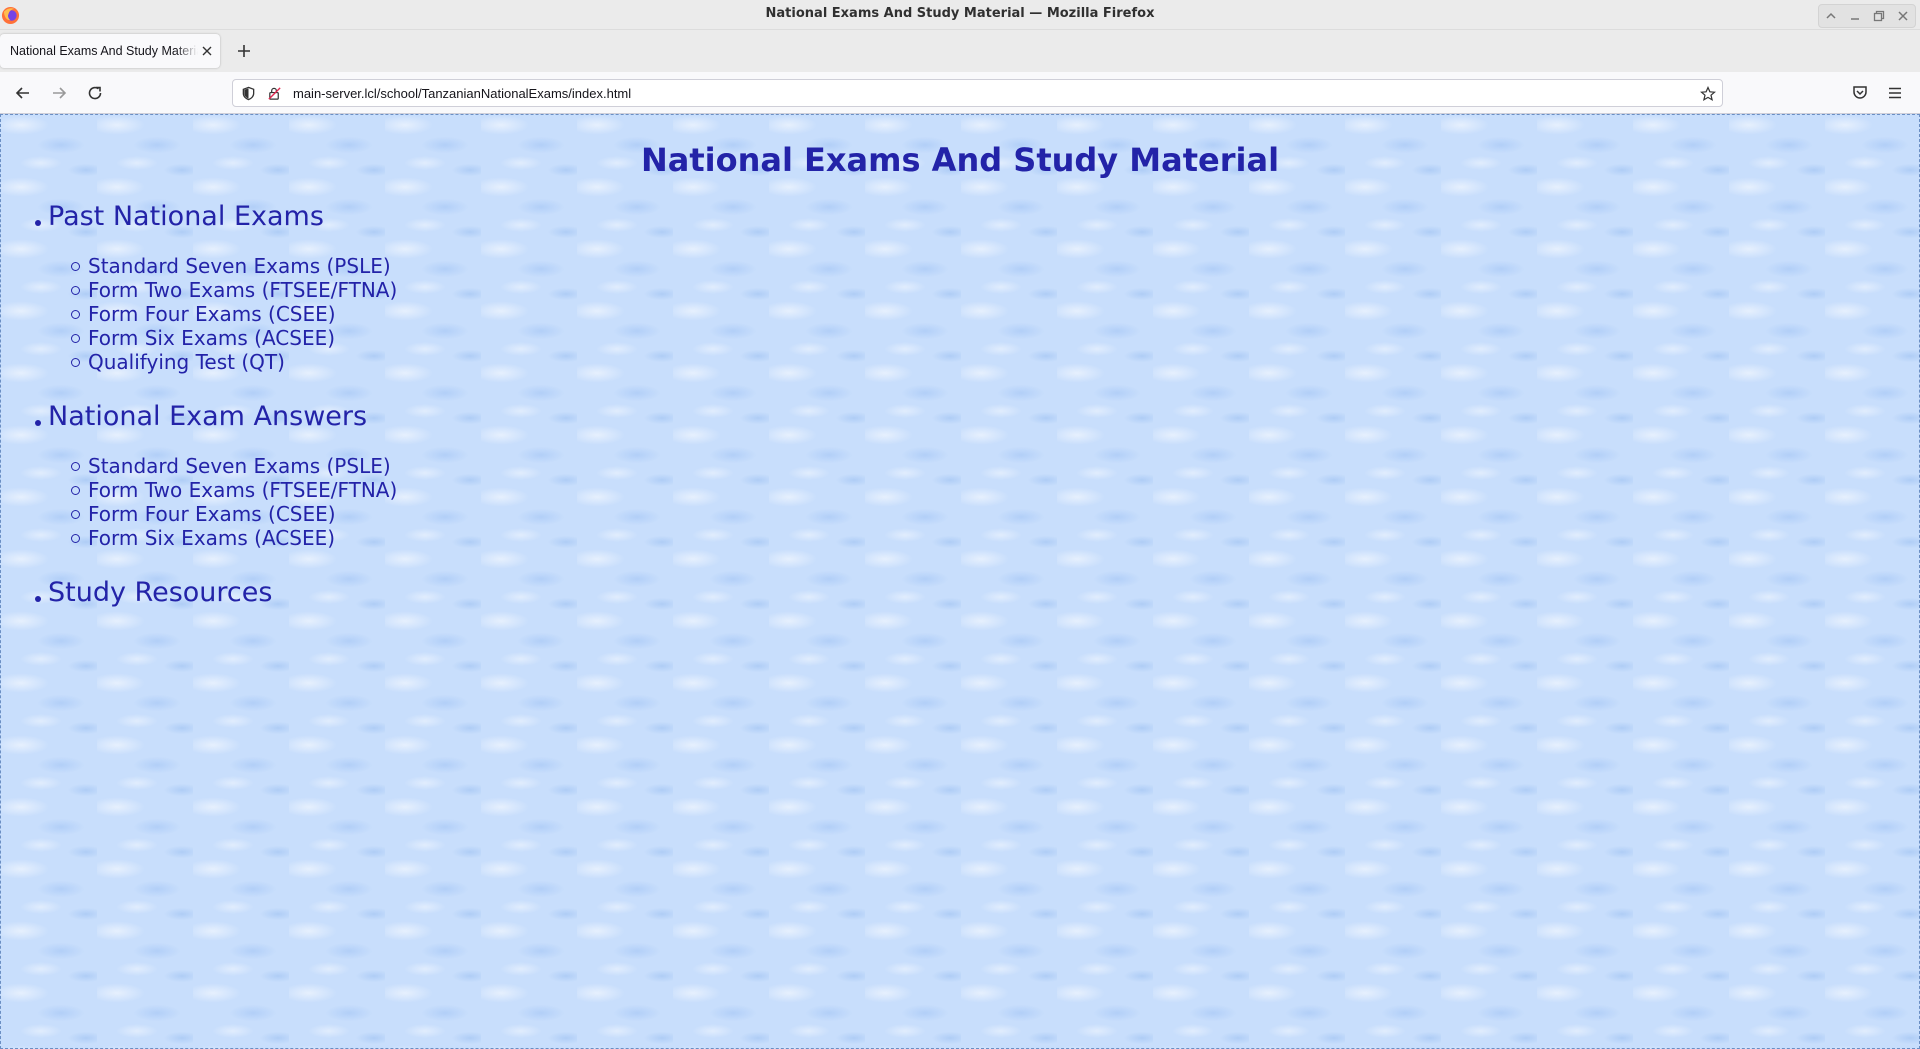  Describe the element at coordinates (960, 362) in the screenshot. I see `list-item-link: Qualifying Test (QT)` at that location.